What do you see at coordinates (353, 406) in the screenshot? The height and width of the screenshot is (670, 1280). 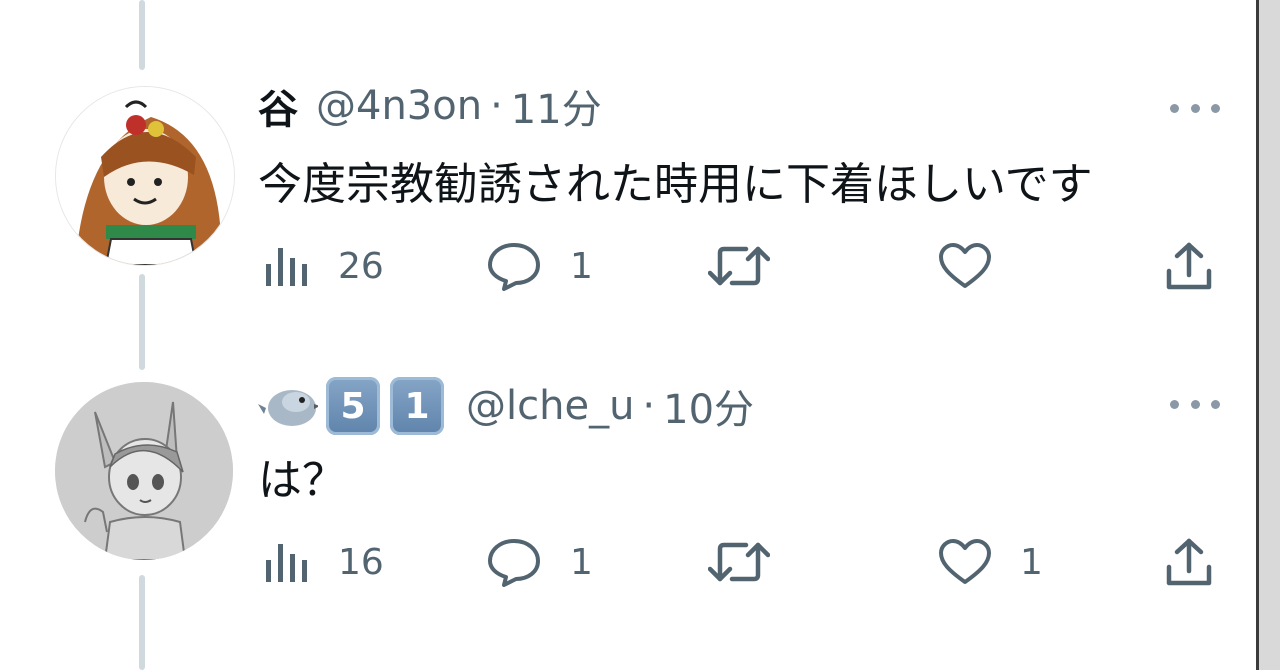 I see `keycap-5-emoji: 5` at bounding box center [353, 406].